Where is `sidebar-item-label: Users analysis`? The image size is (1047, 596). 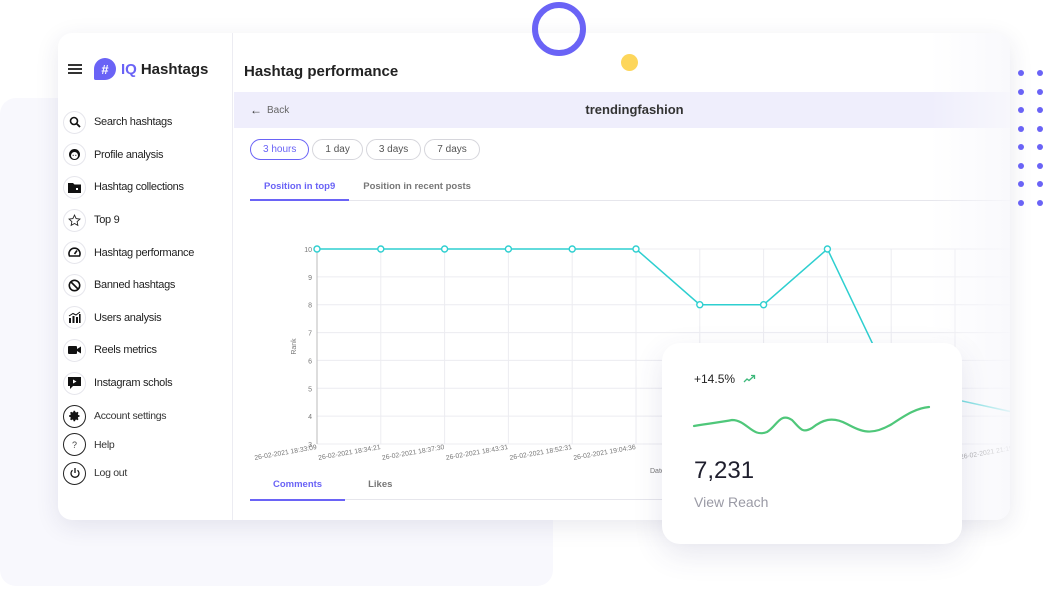 sidebar-item-label: Users analysis is located at coordinates (128, 317).